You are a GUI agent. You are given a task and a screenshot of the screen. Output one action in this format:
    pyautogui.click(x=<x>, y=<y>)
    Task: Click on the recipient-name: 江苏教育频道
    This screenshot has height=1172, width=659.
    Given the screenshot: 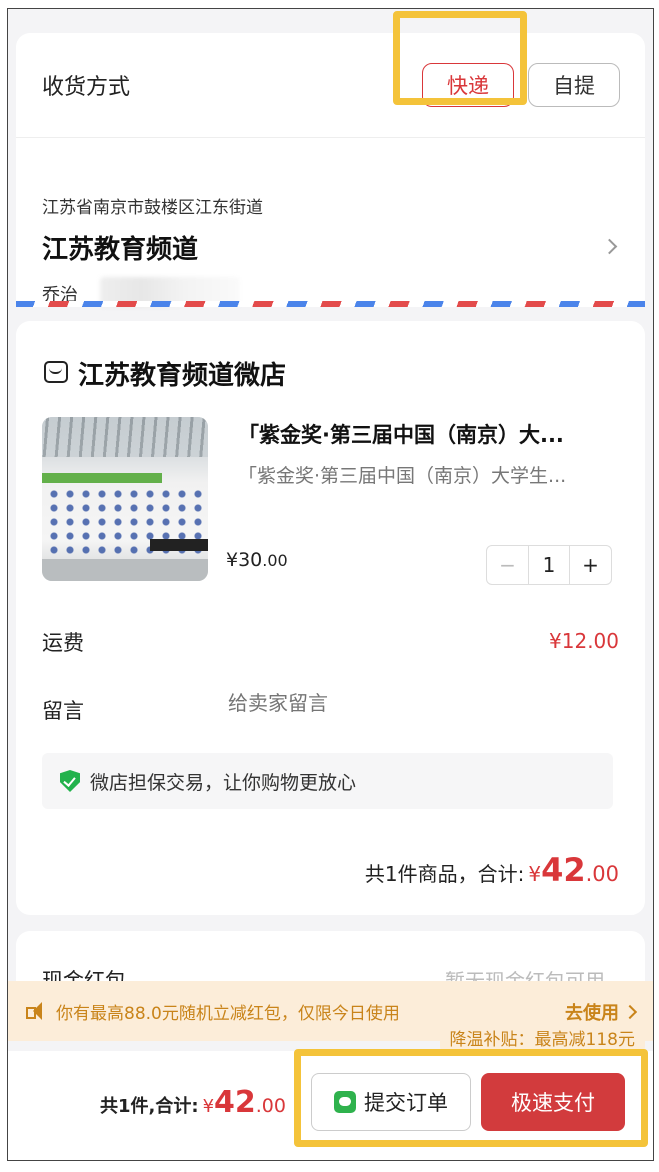 What is the action you would take?
    pyautogui.click(x=120, y=250)
    